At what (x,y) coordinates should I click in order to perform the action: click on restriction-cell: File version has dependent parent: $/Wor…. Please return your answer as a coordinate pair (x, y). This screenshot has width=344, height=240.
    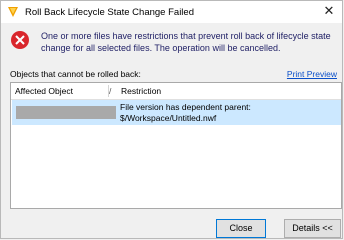
    Looking at the image, I should click on (185, 113).